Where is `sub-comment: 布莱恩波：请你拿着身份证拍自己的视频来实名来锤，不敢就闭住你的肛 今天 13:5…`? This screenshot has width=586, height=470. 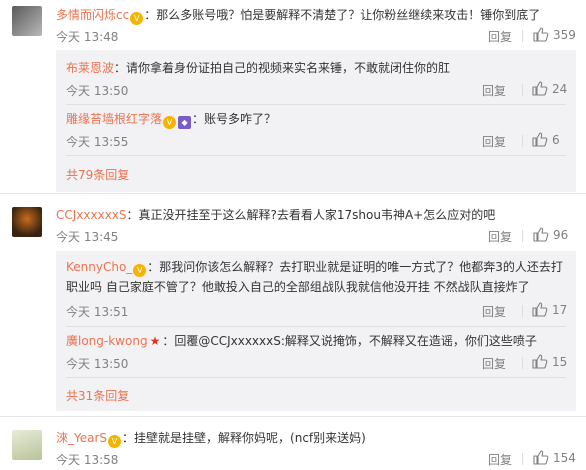
sub-comment: 布莱恩波：请你拿着身份证拍自己的视频来实名来锤，不敢就闭住你的肛 今天 13:5… is located at coordinates (316, 78).